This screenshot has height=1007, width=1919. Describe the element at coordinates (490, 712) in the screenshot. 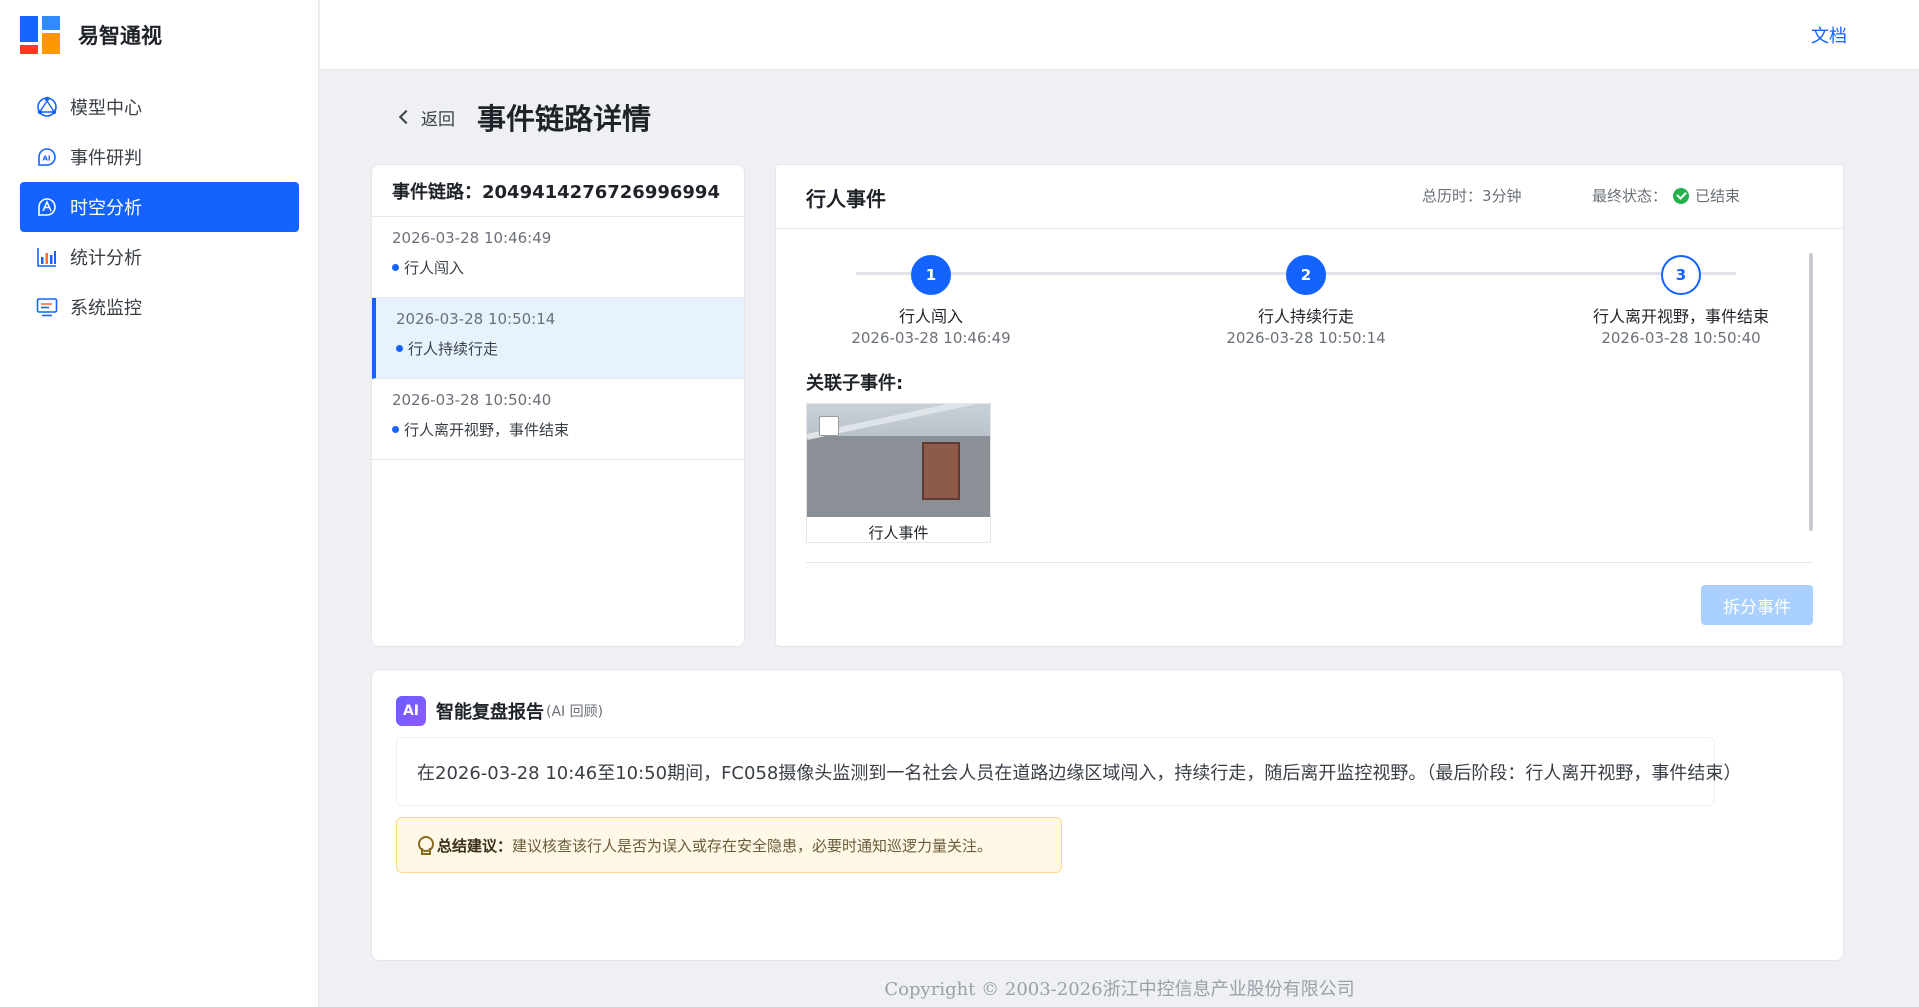

I see `ai-report-title: 智能复盘报告` at that location.